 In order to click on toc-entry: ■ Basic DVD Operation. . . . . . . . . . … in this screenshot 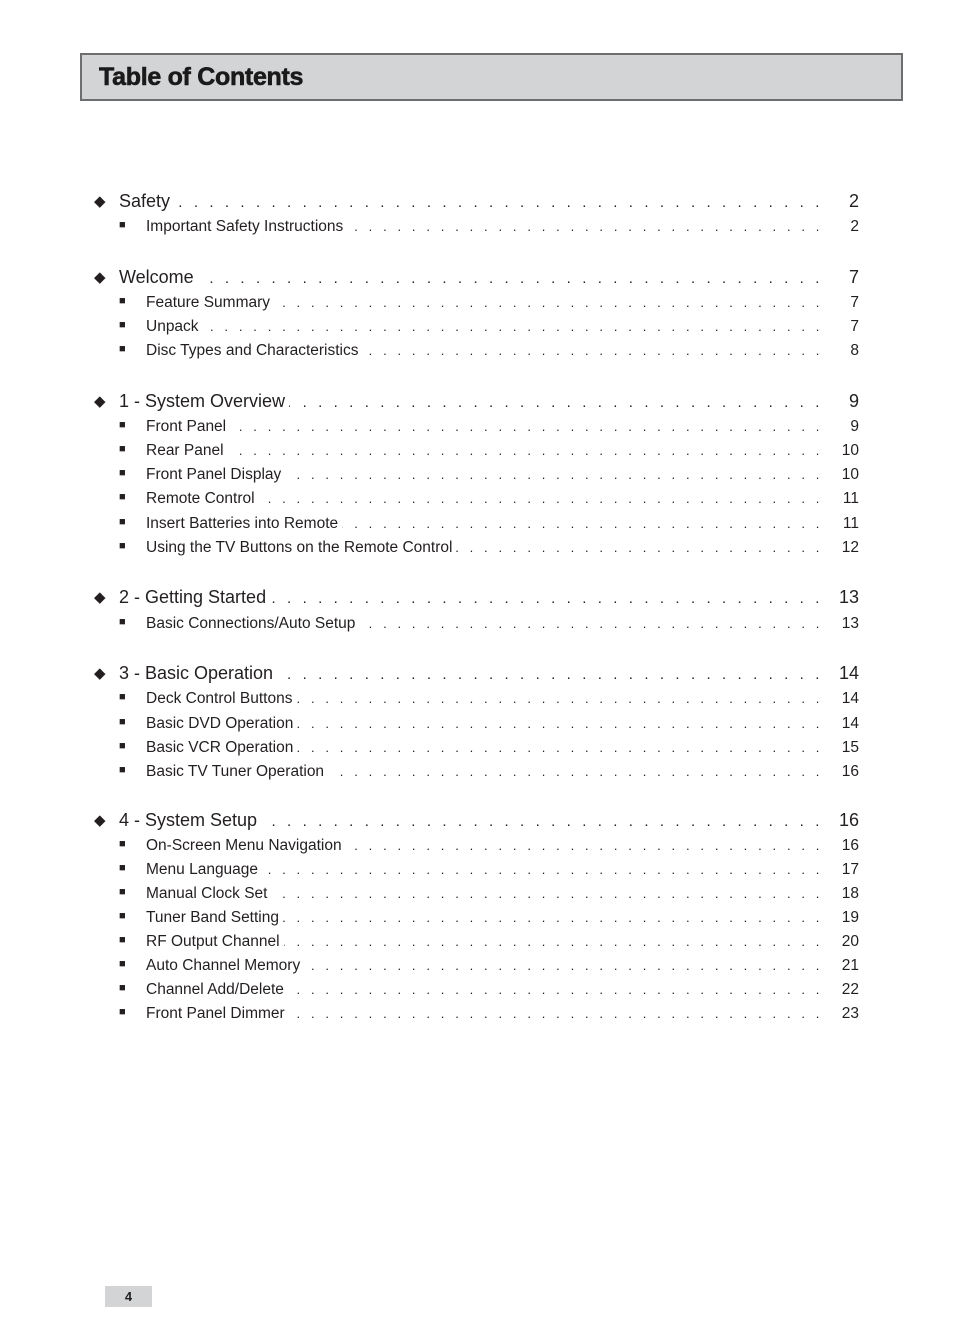, I will do `click(477, 725)`.